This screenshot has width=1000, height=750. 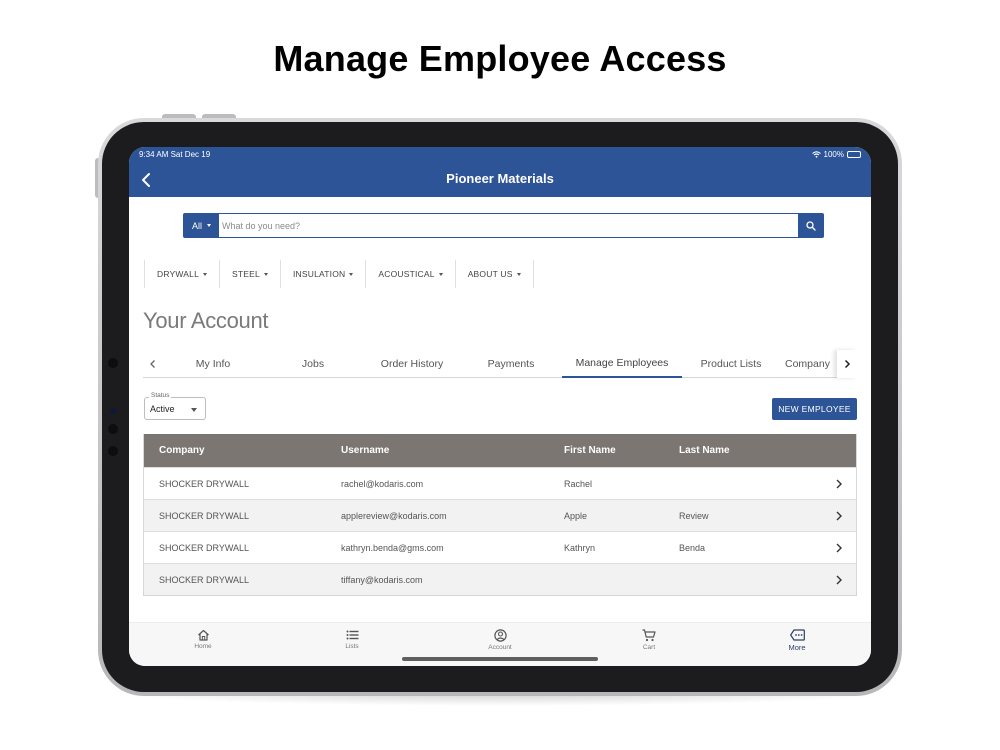 I want to click on more-icon, so click(x=797, y=635).